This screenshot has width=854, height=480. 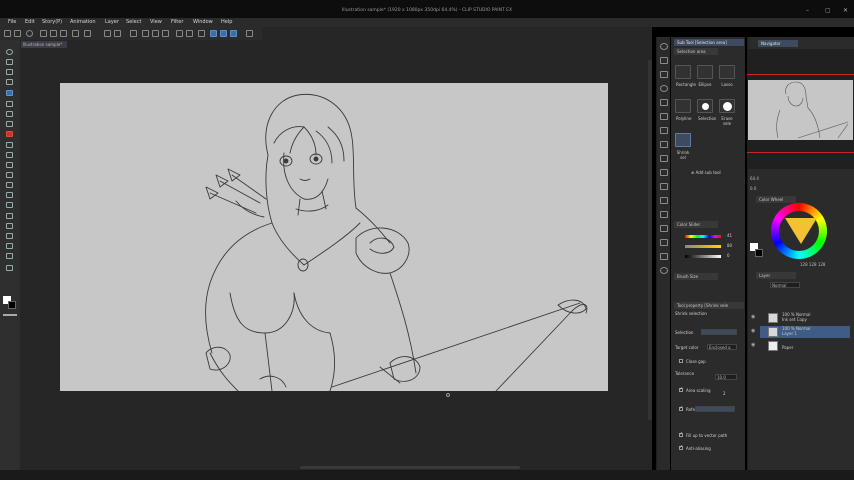 I want to click on color-triangle, so click(x=801, y=231).